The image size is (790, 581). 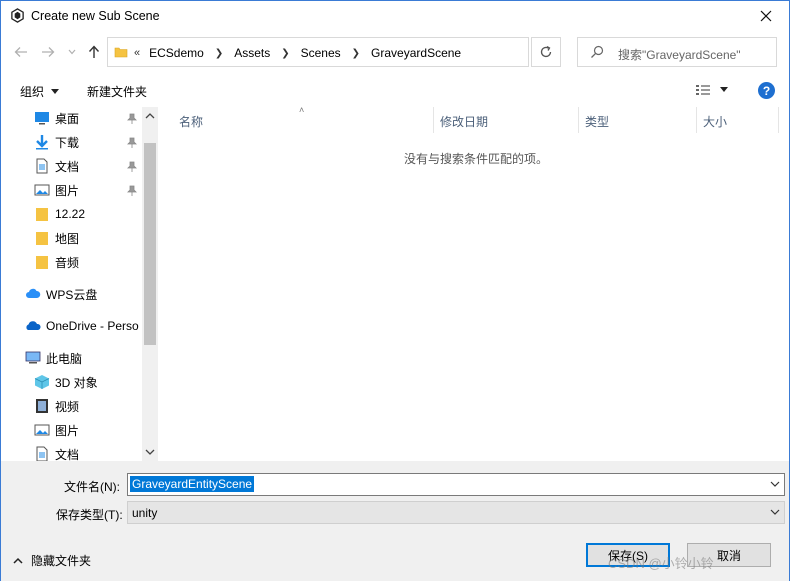 What do you see at coordinates (416, 53) in the screenshot?
I see `breadcrumb-item: GraveyardScene` at bounding box center [416, 53].